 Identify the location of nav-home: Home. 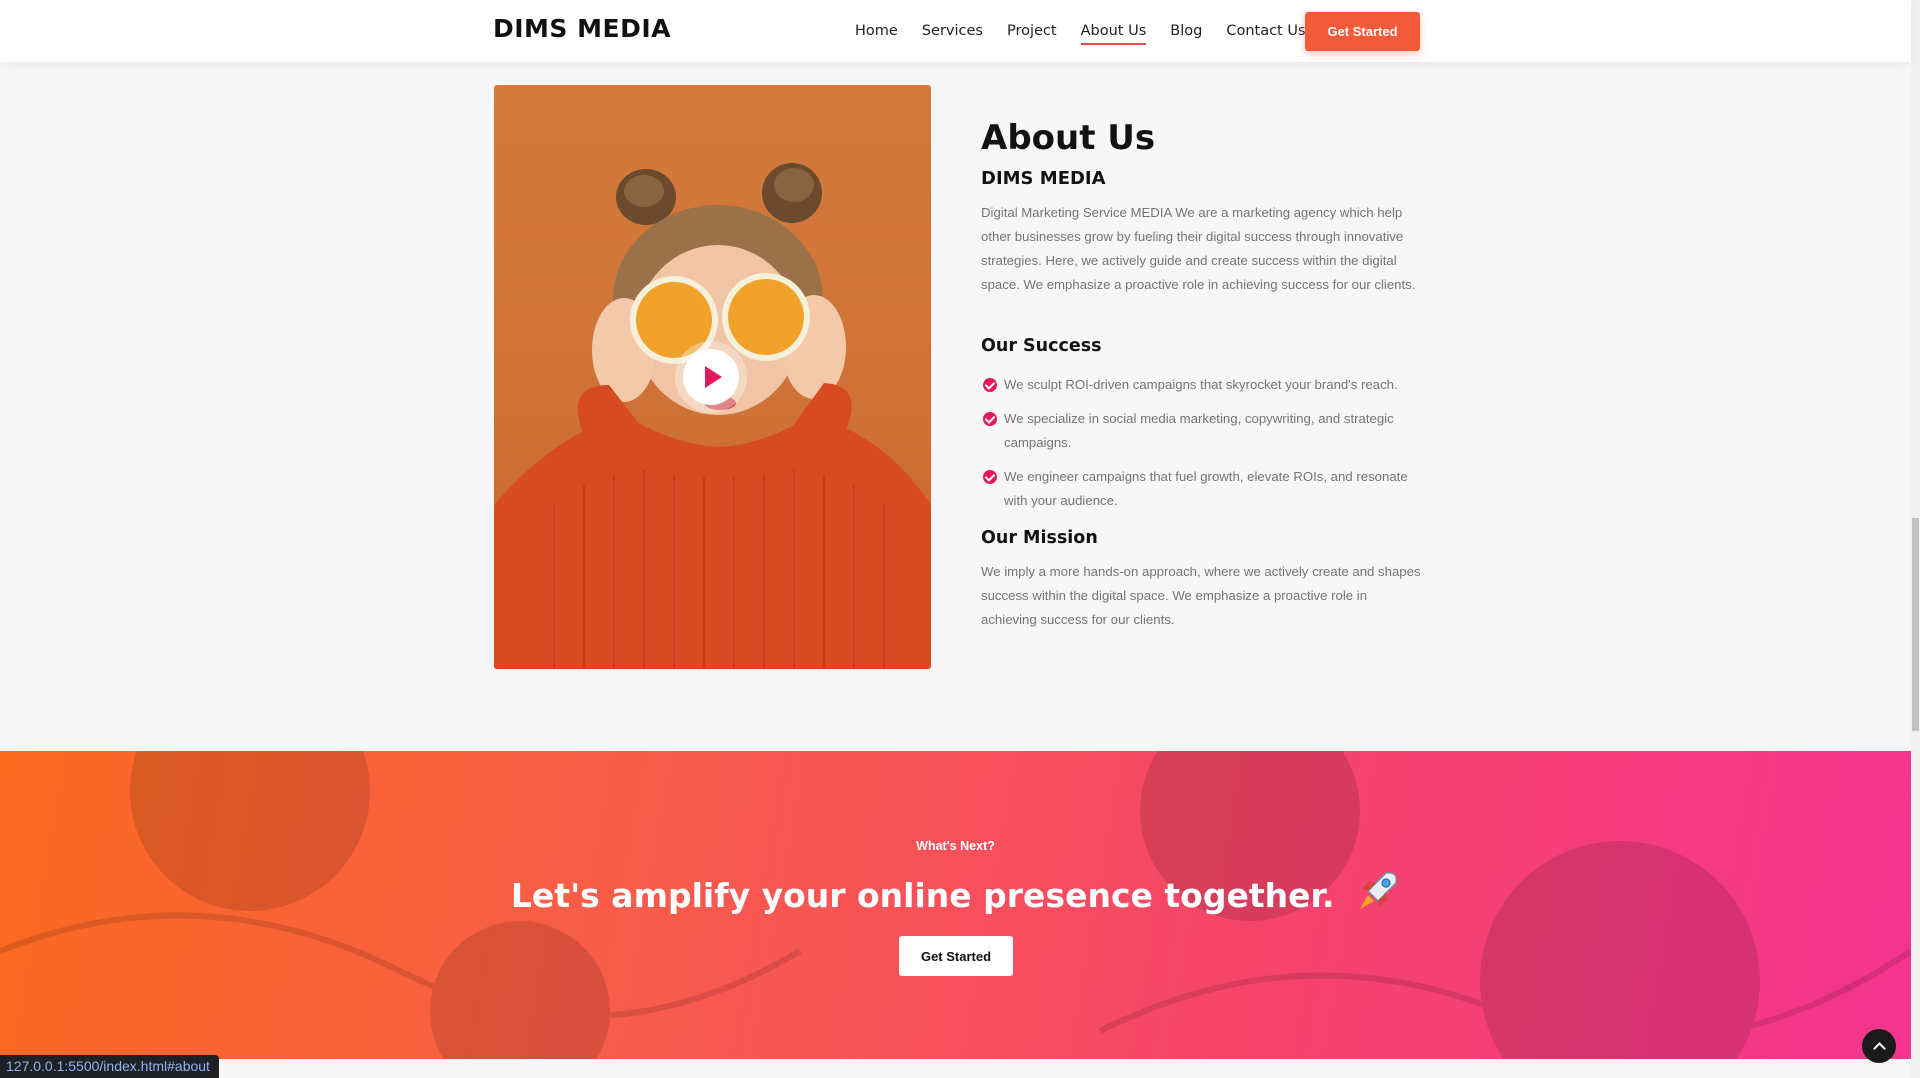
(876, 31).